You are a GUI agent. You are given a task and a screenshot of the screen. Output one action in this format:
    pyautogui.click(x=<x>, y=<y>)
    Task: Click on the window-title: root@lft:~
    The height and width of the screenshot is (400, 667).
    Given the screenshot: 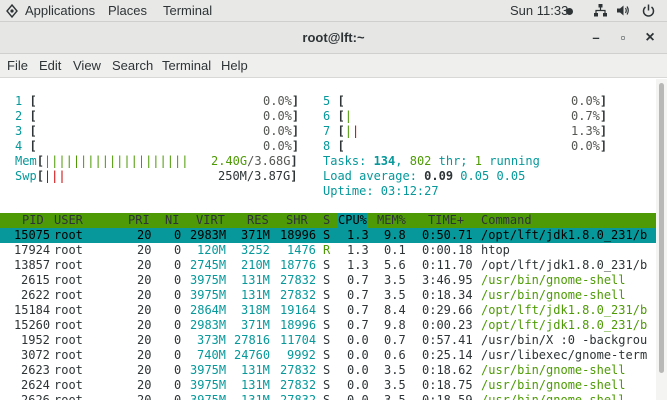 What is the action you would take?
    pyautogui.click(x=333, y=37)
    